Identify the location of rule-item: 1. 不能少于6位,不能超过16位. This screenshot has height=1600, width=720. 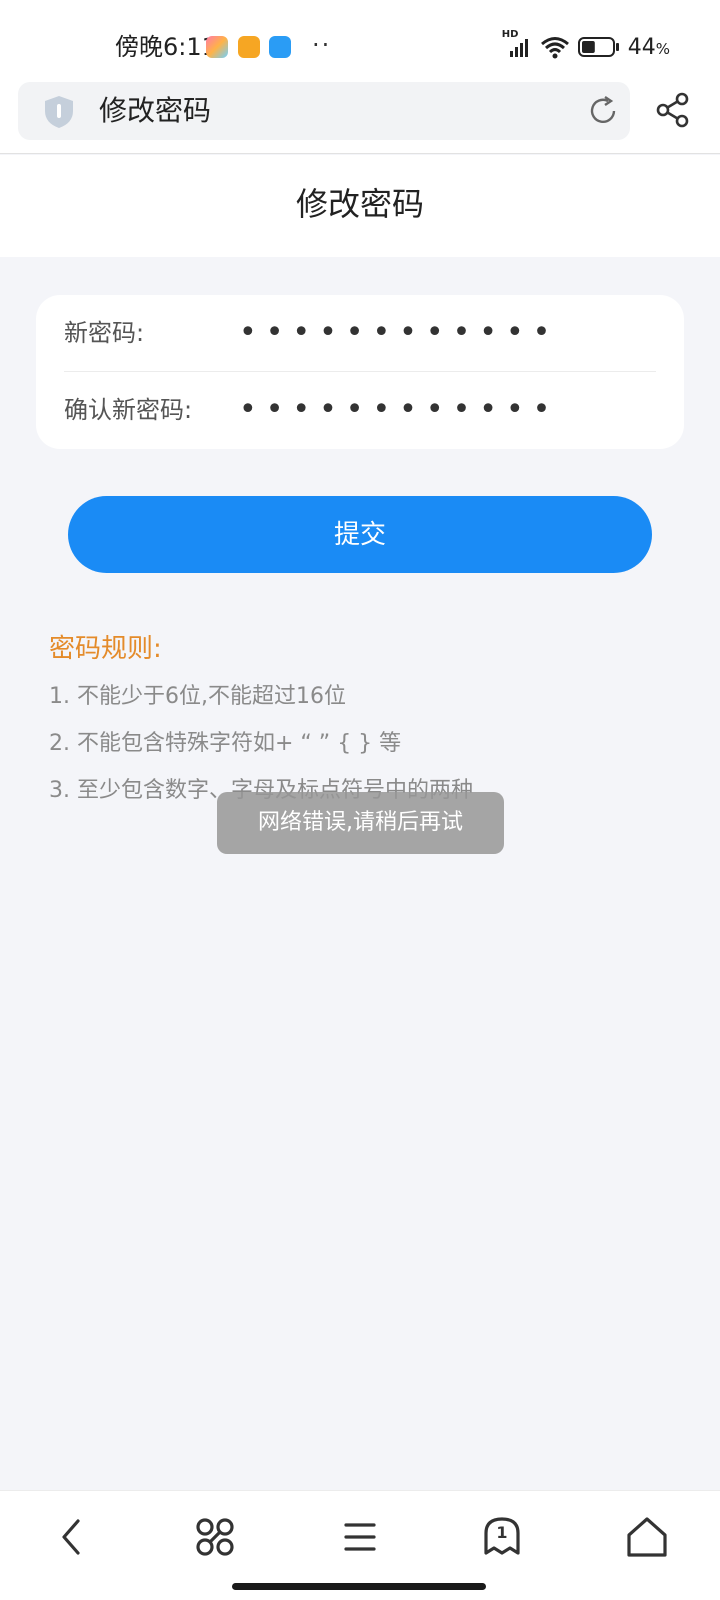
(197, 696).